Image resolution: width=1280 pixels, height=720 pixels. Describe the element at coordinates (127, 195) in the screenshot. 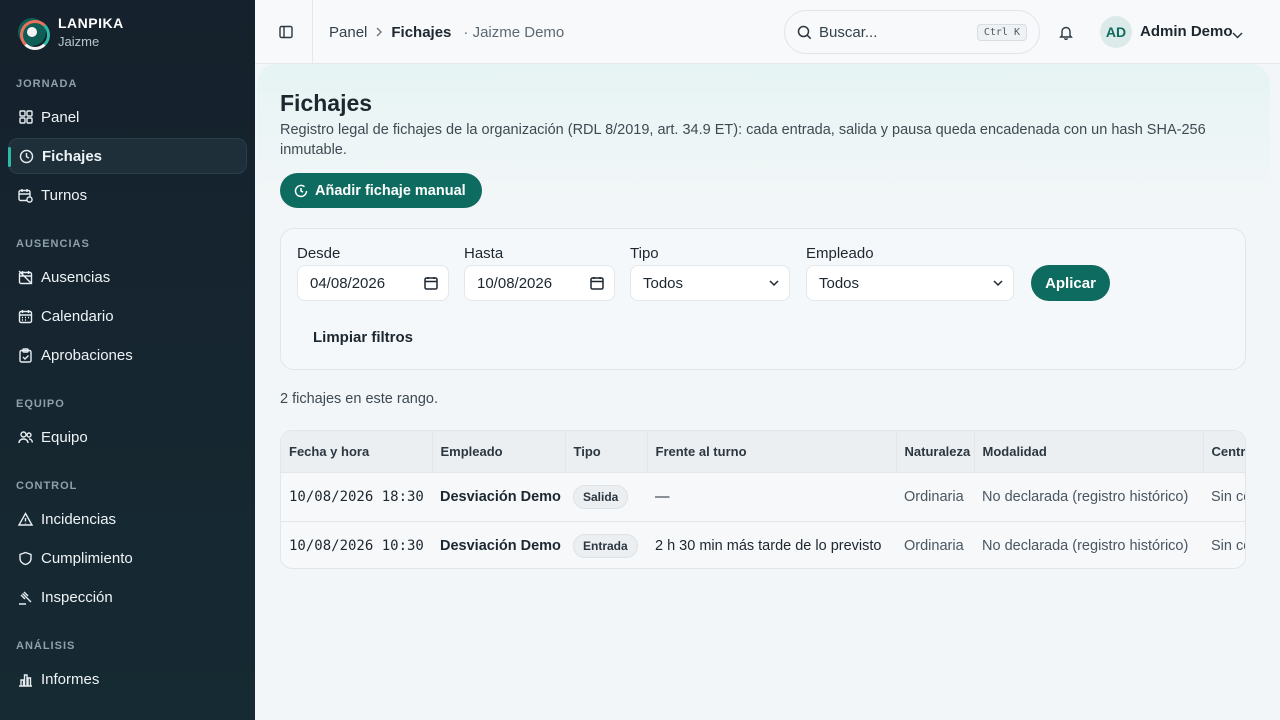

I see `sidebar-item-turnos: Turnos` at that location.